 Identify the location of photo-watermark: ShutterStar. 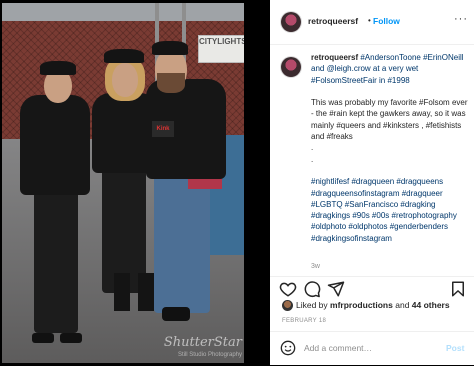
(202, 342).